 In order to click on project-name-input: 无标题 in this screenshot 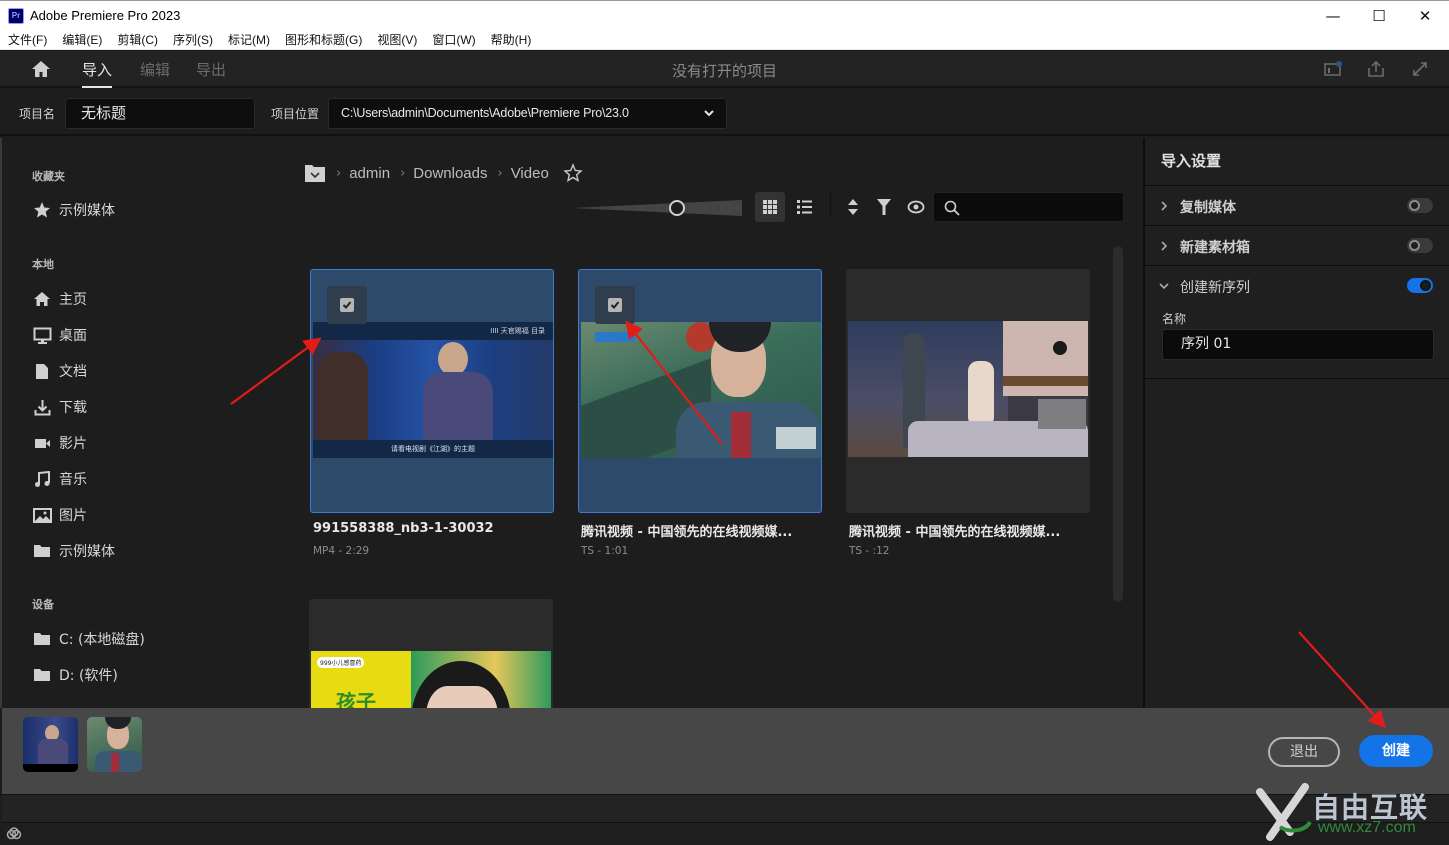, I will do `click(160, 113)`.